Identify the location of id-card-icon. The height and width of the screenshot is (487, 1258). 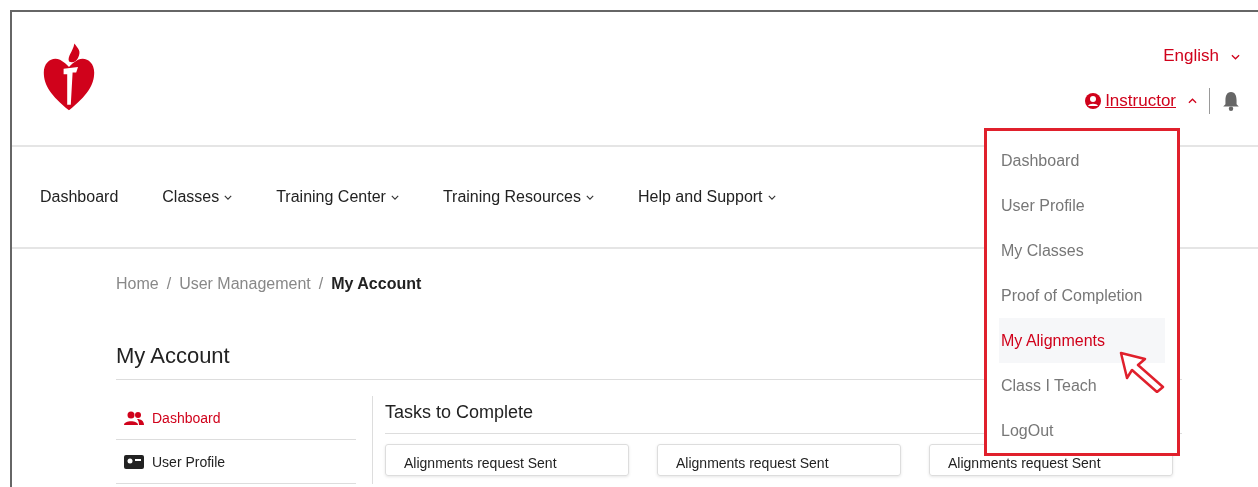
(134, 461).